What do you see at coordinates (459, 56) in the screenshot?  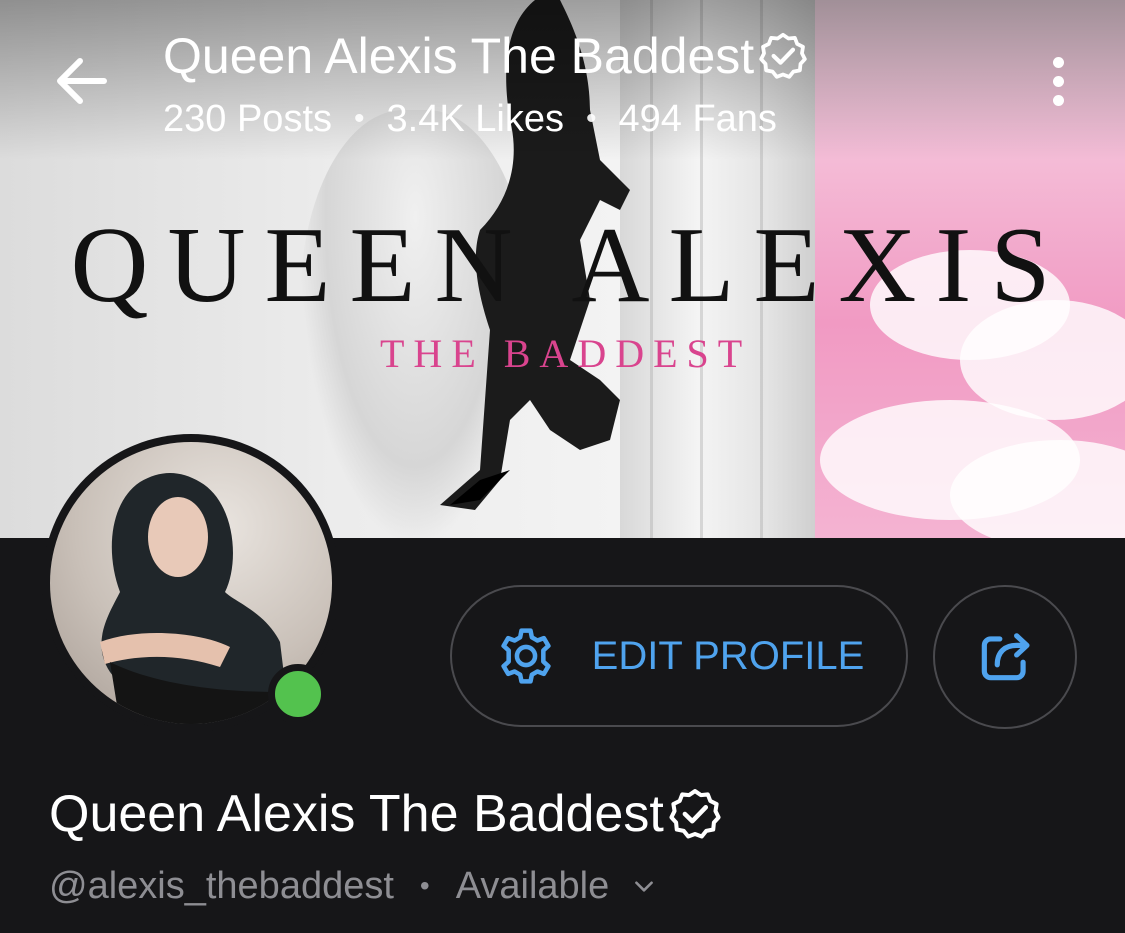 I see `header-title-text: Queen Alexis The Baddest` at bounding box center [459, 56].